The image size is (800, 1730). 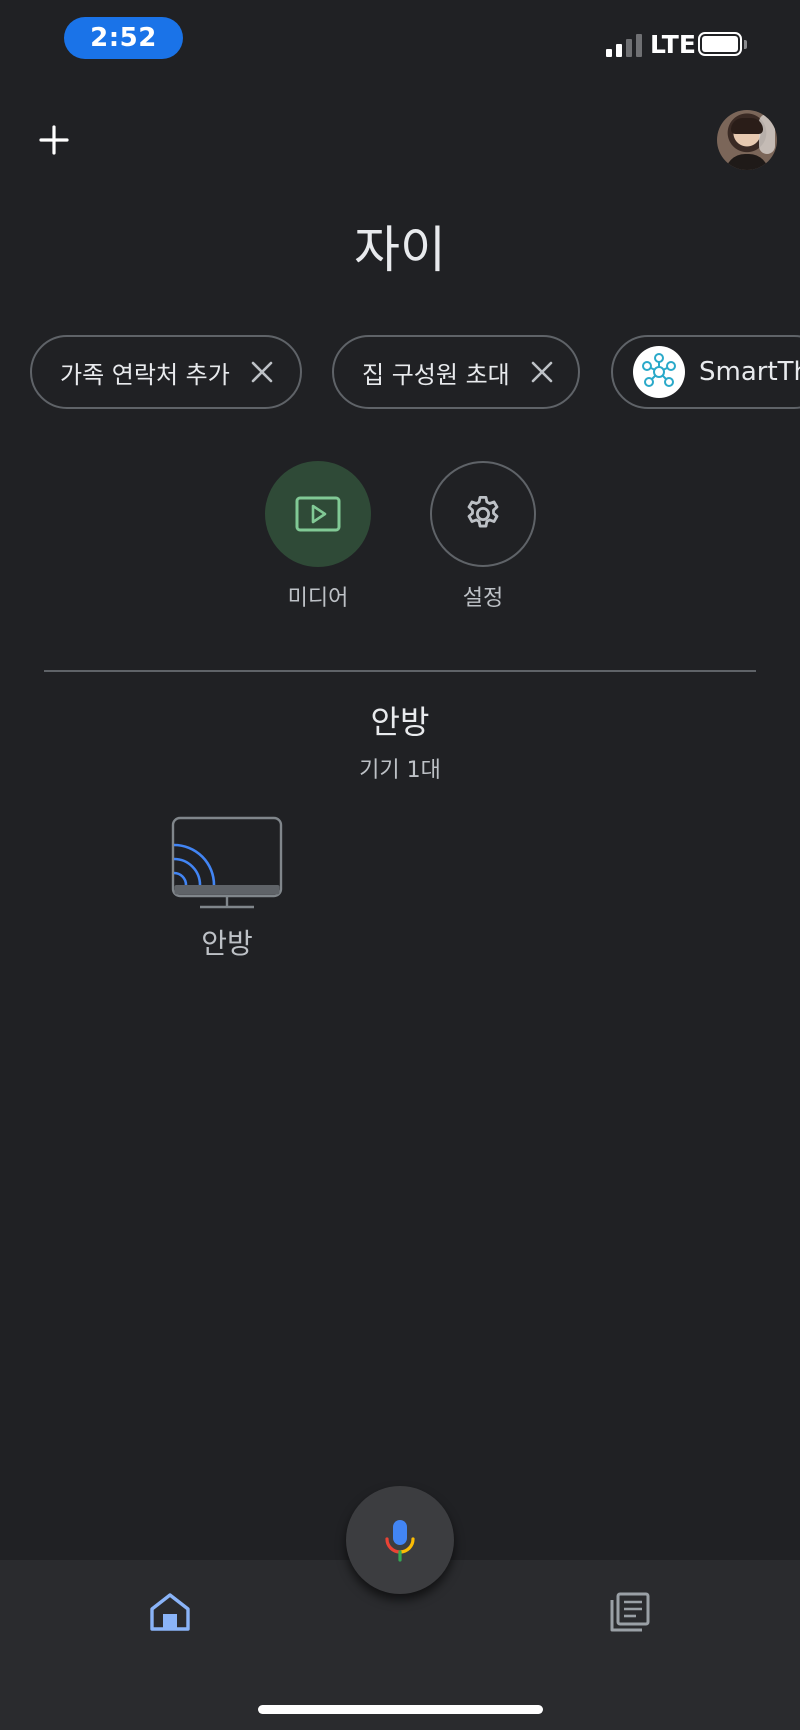 I want to click on chip-add-family-contacts: 가족 연락처 추가, so click(x=166, y=372).